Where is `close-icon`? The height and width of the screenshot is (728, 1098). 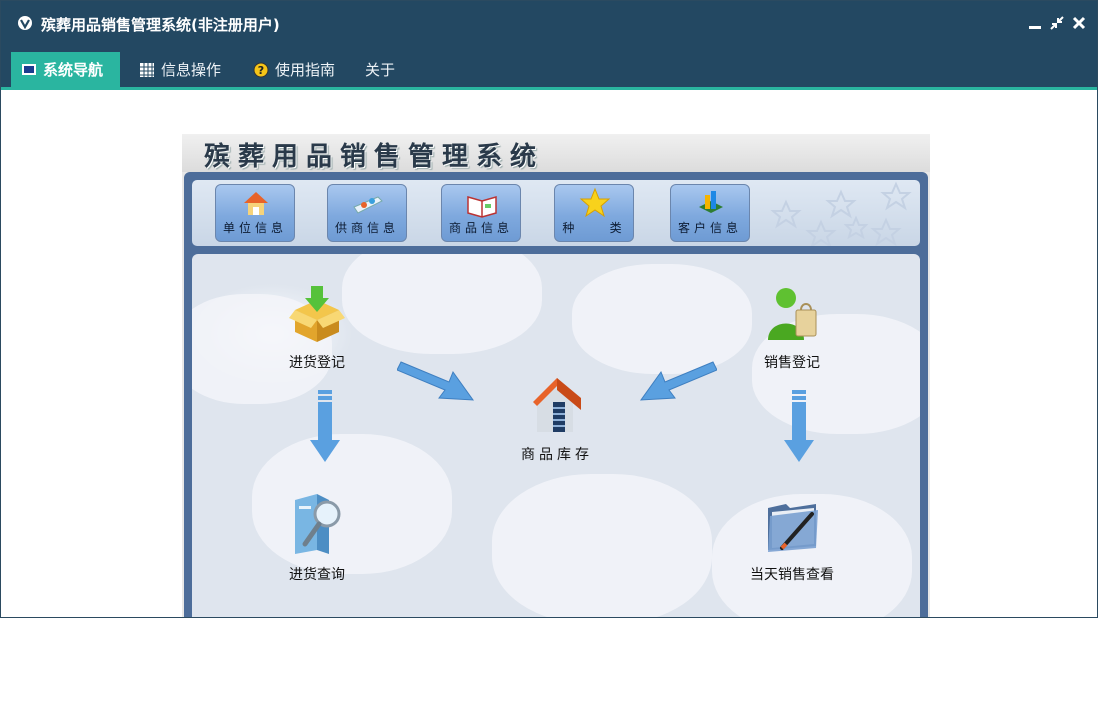
close-icon is located at coordinates (1079, 23).